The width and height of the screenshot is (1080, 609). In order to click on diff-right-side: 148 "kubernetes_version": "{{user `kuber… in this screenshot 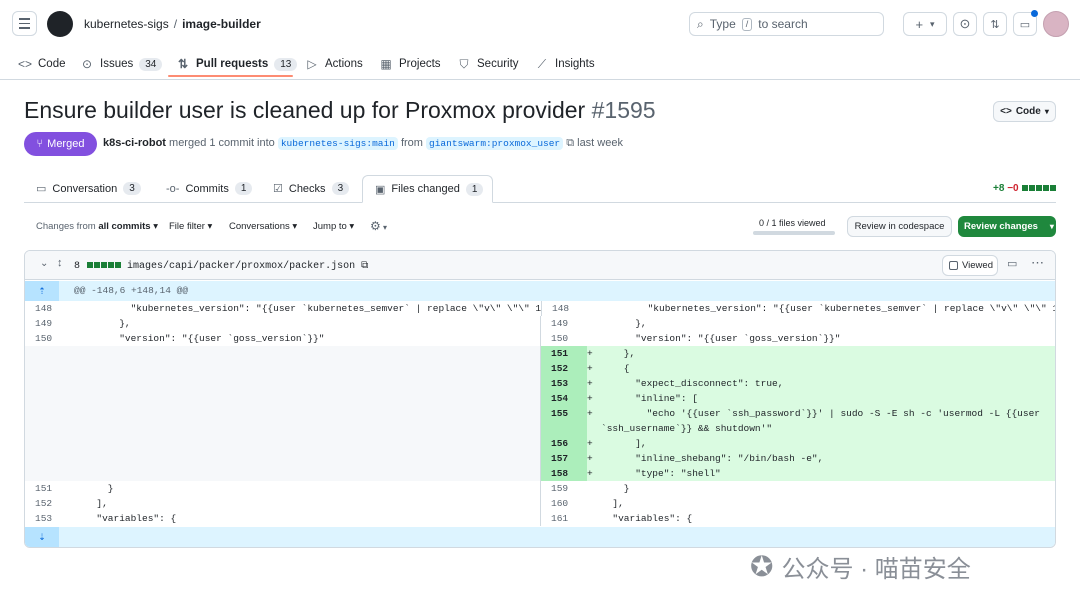, I will do `click(798, 308)`.